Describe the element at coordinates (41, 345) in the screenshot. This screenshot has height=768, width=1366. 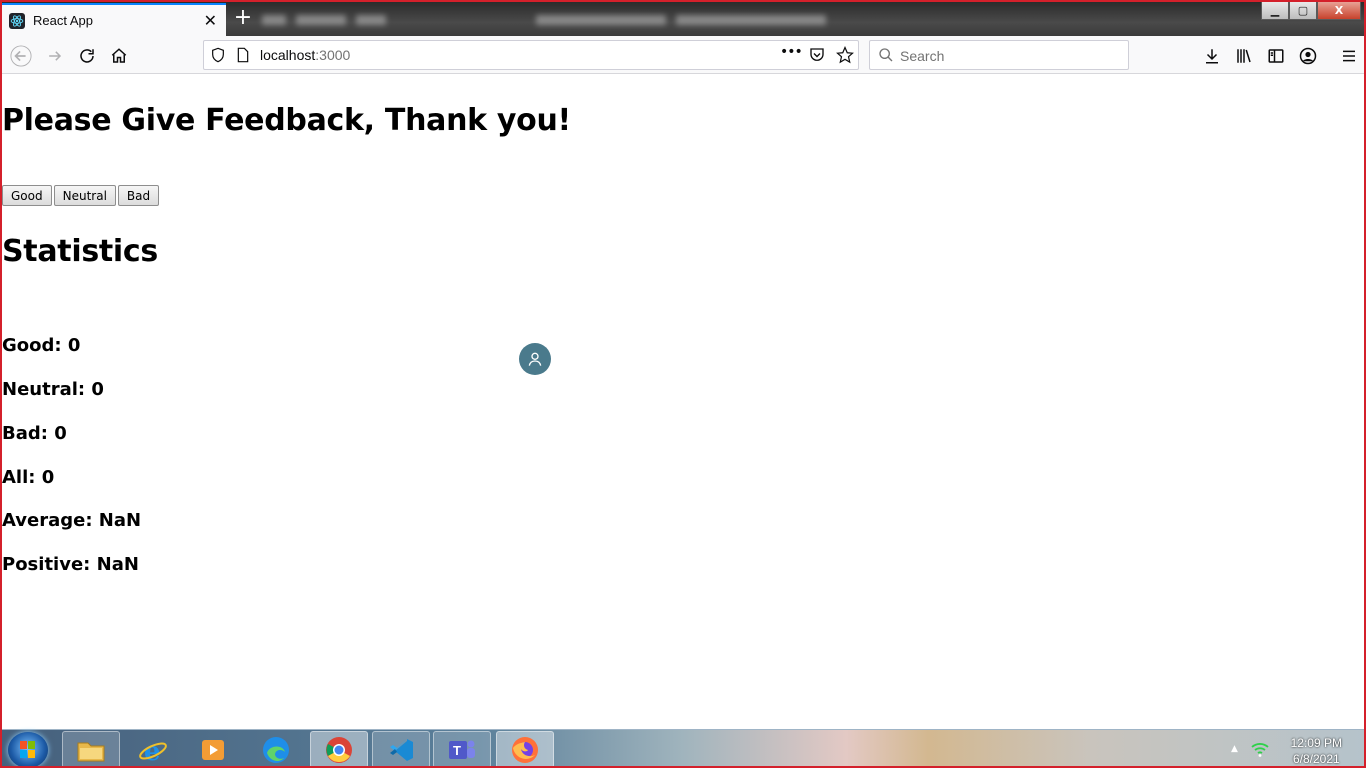
I see `stat-good: Good: 0` at that location.